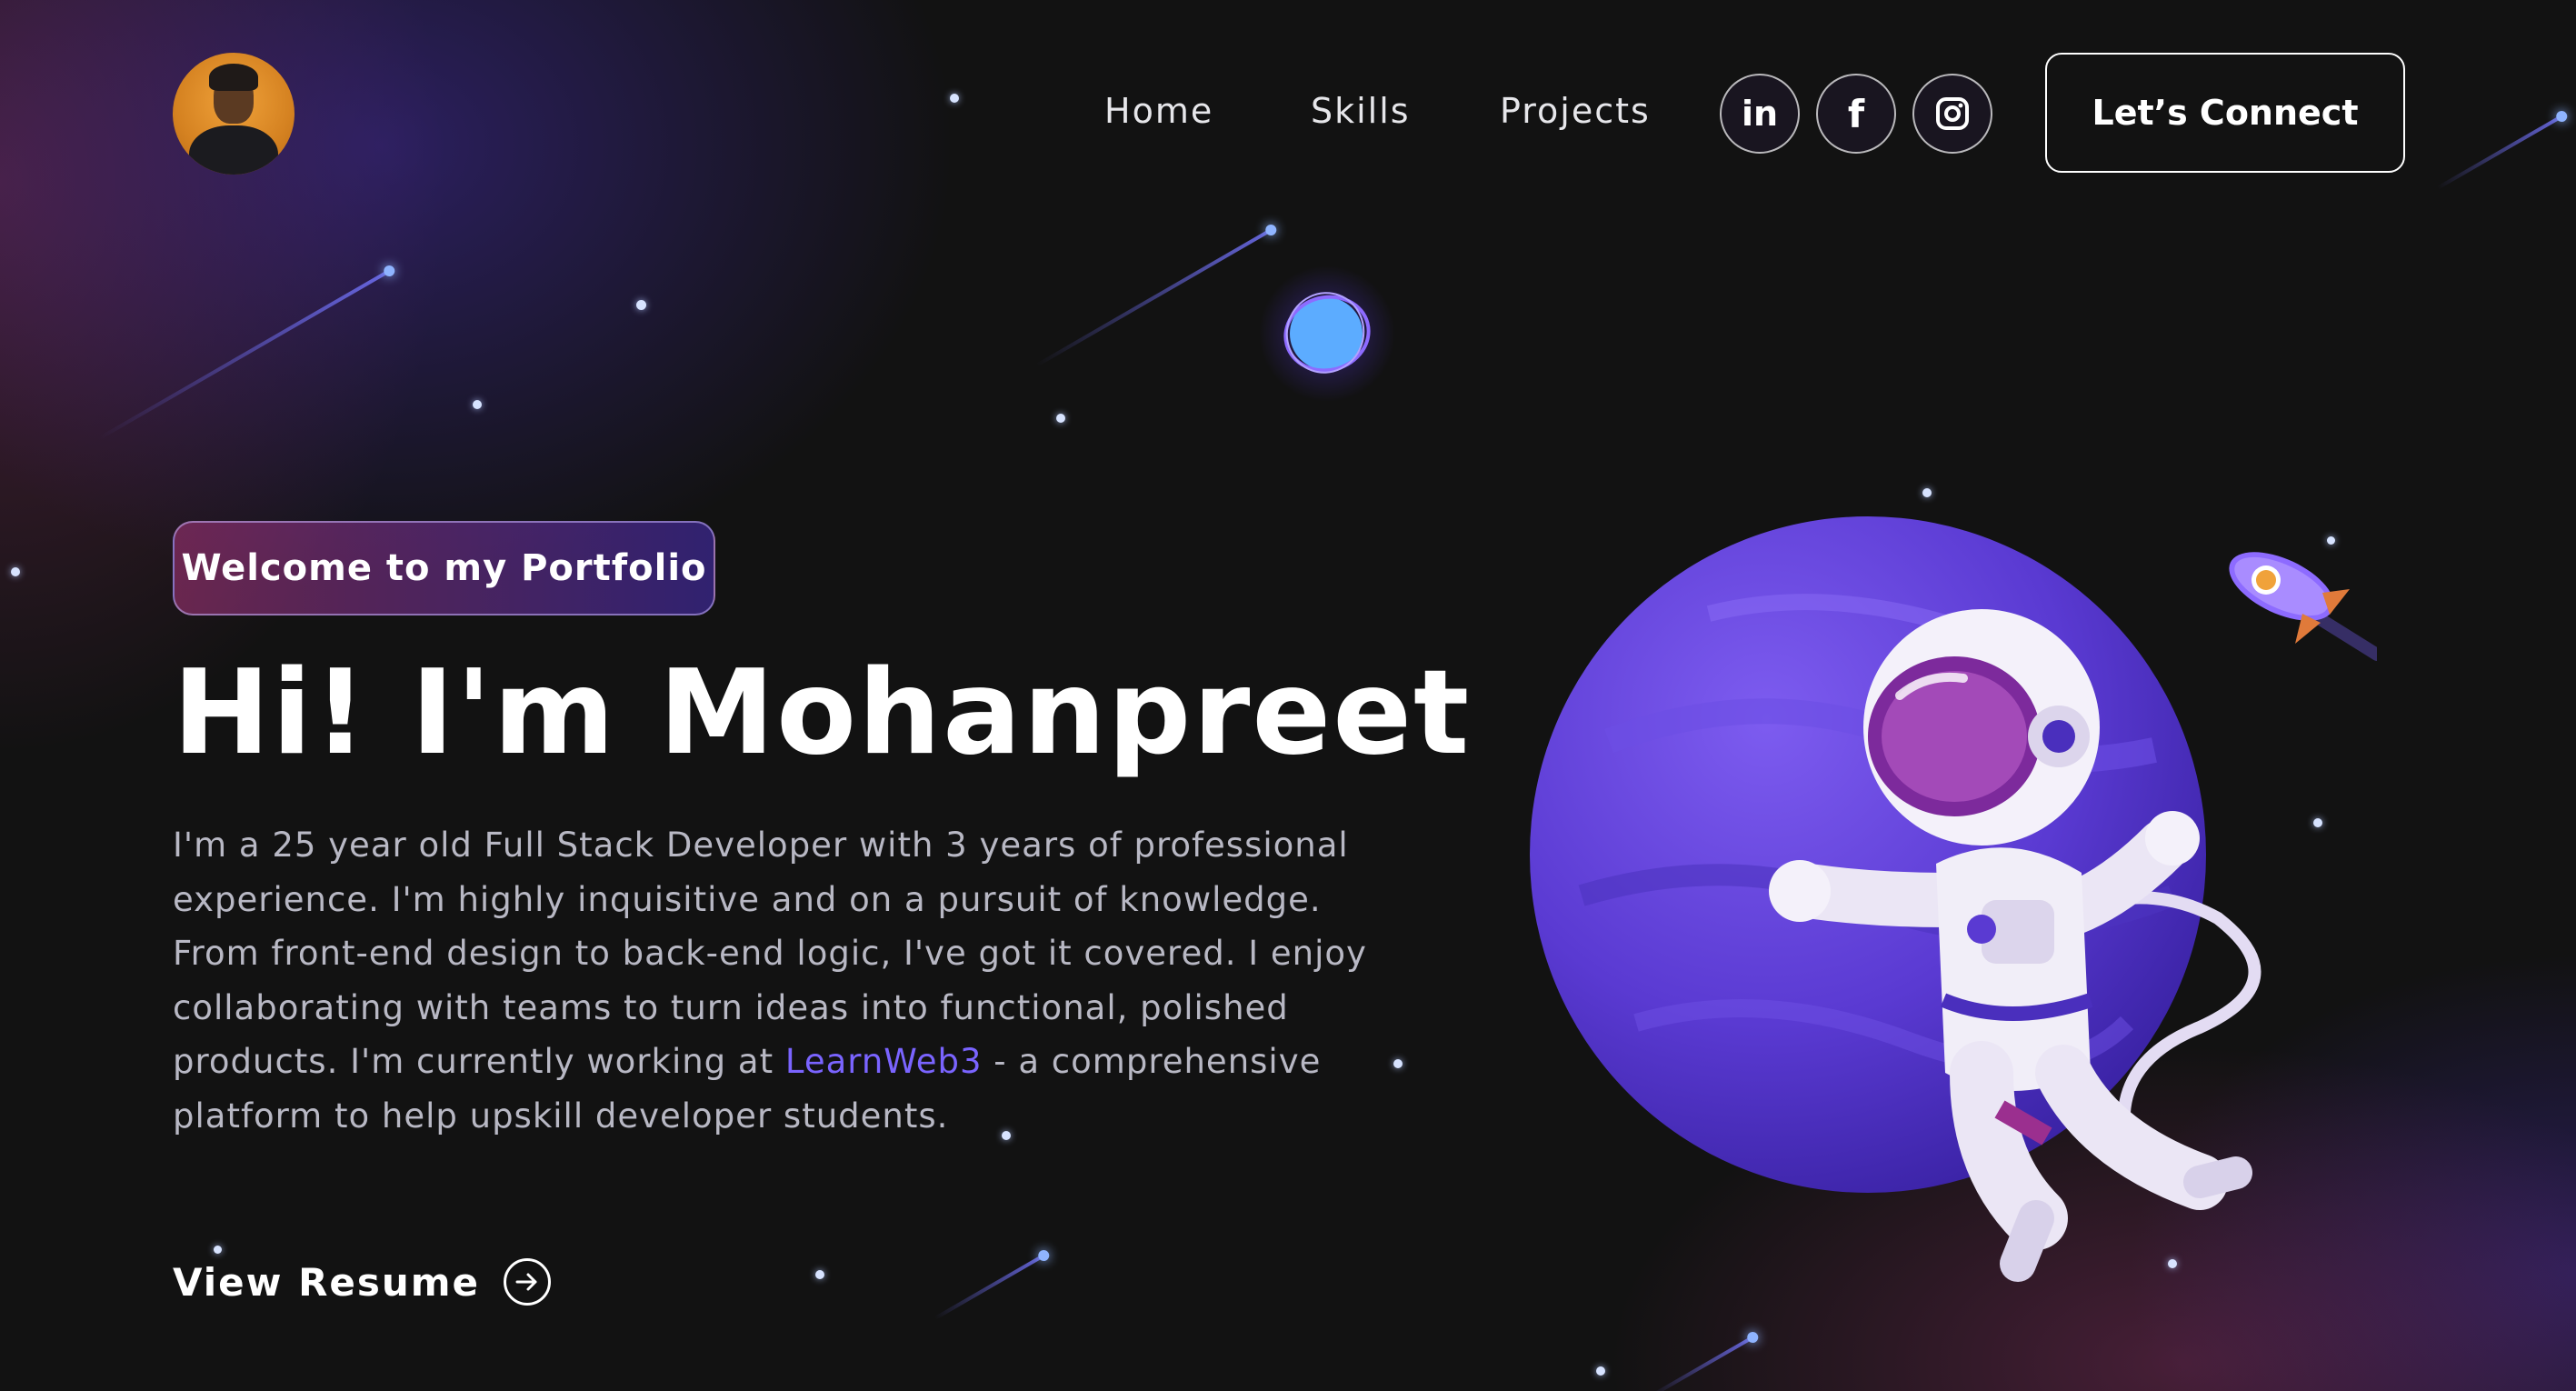 The height and width of the screenshot is (1391, 2576). What do you see at coordinates (1576, 111) in the screenshot?
I see `nav-projects: Projects` at bounding box center [1576, 111].